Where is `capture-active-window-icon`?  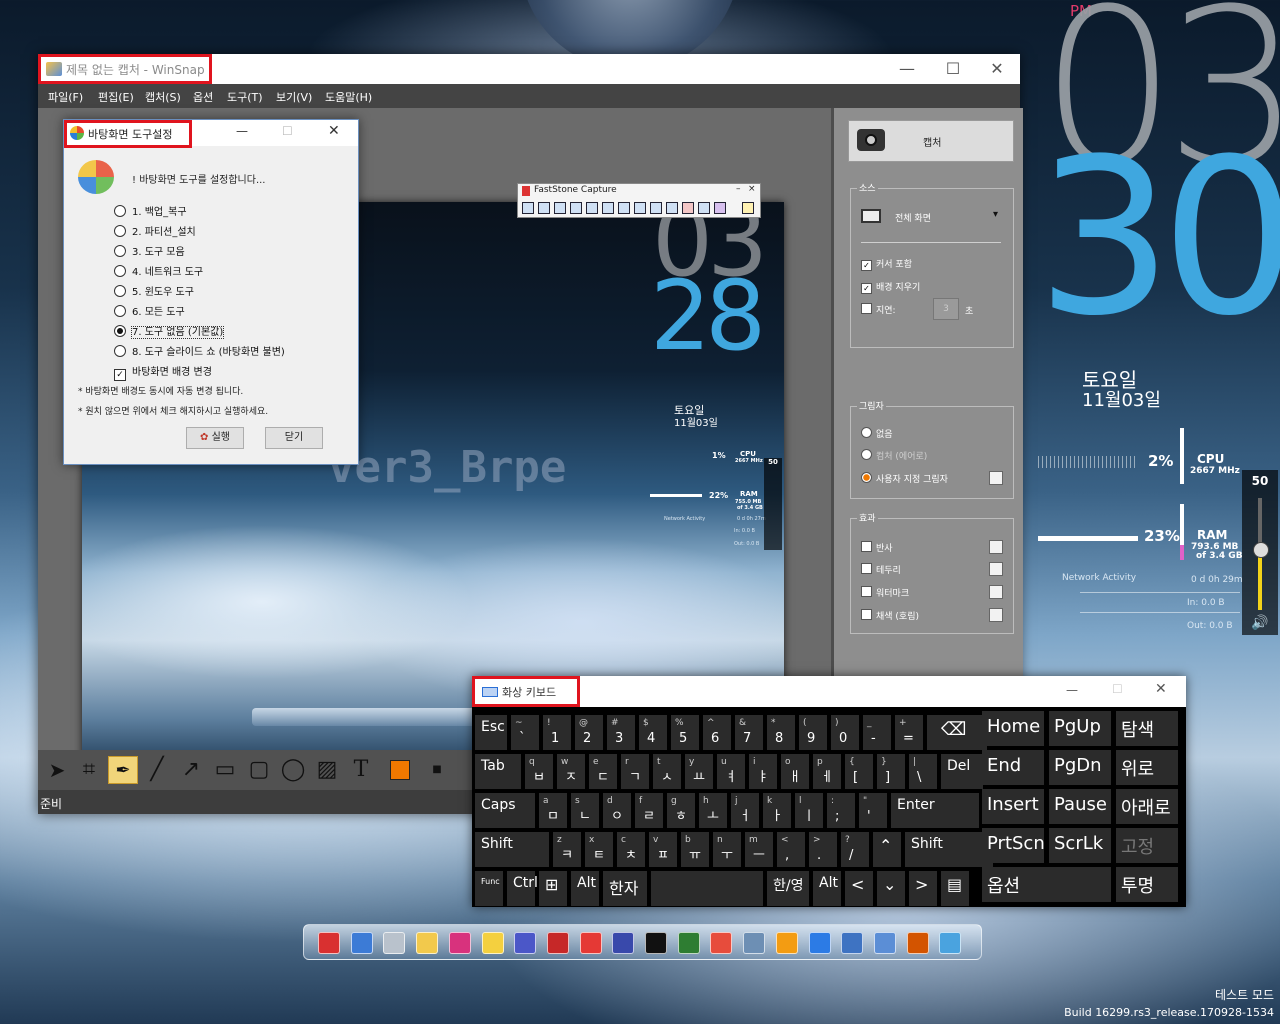 capture-active-window-icon is located at coordinates (528, 208).